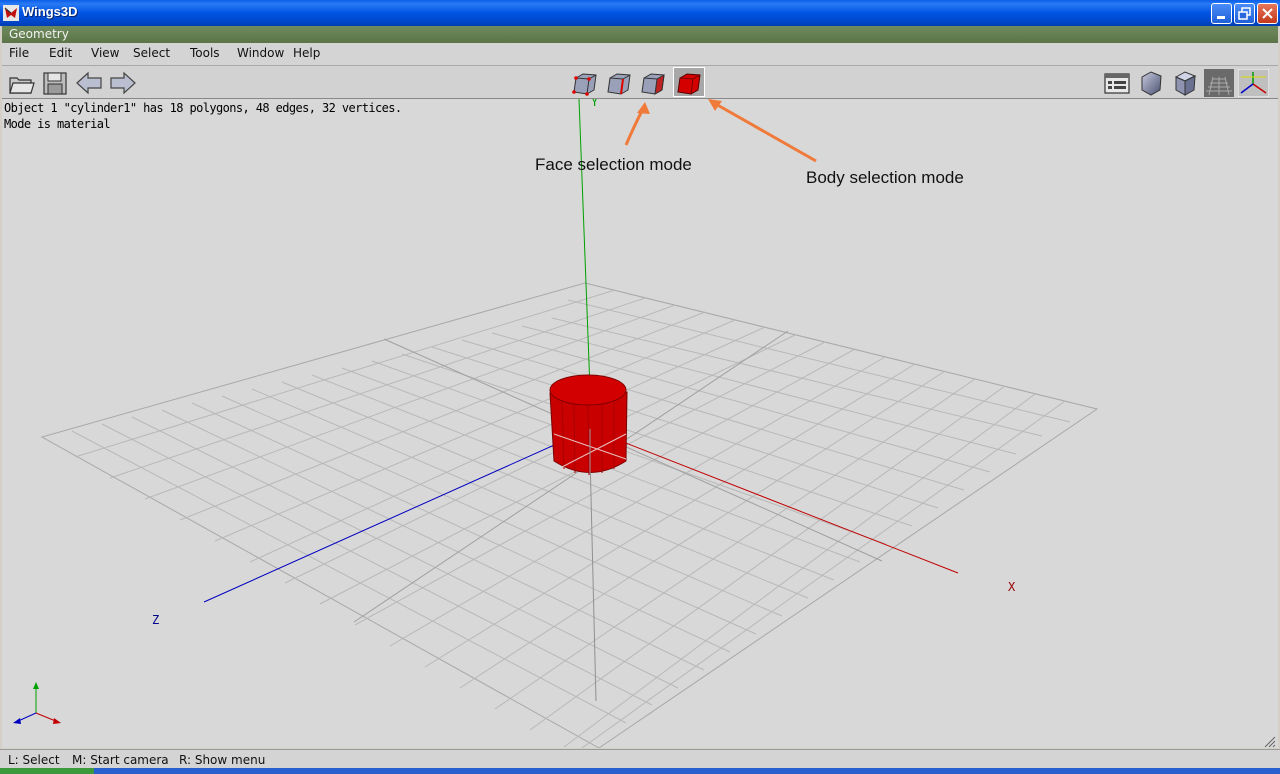 This screenshot has height=774, width=1280. I want to click on geometry-title: Geometry, so click(39, 34).